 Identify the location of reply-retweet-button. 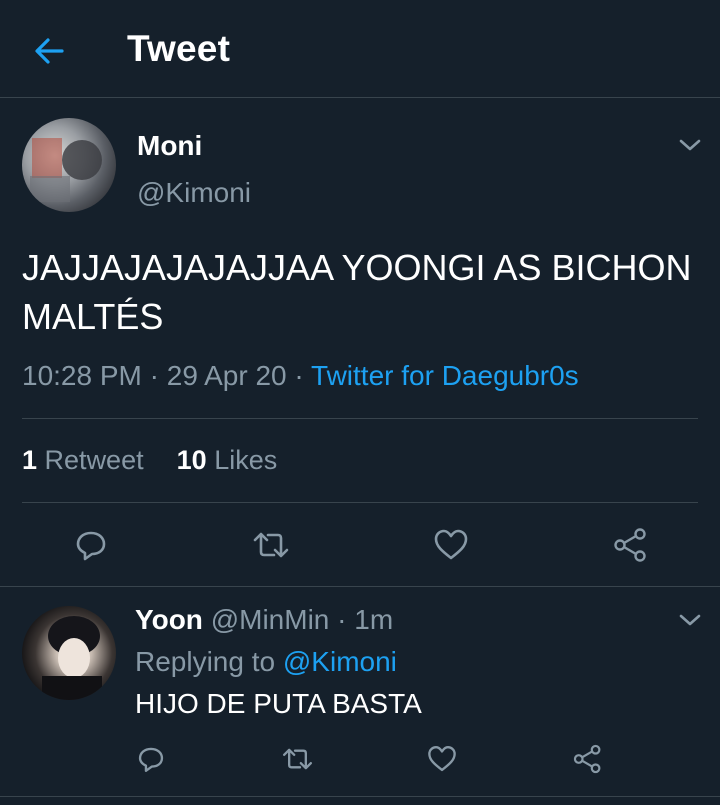
(297, 759).